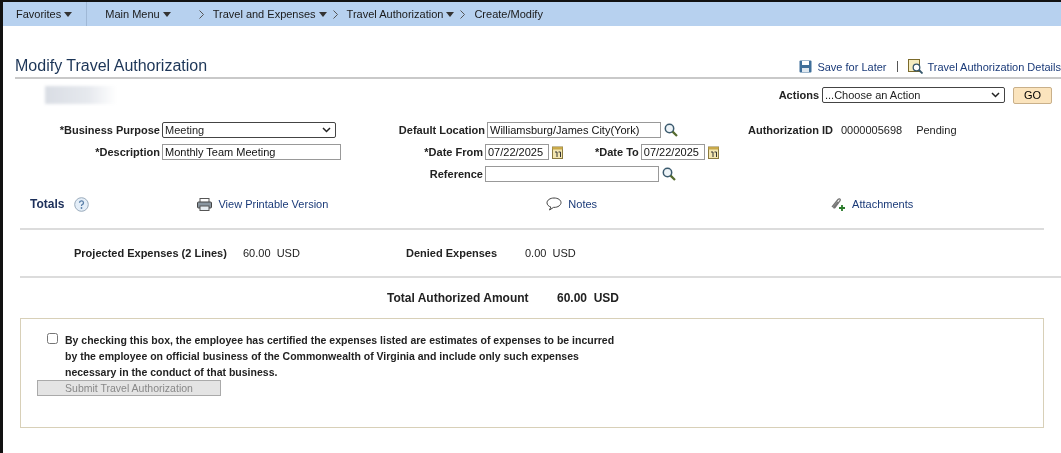  Describe the element at coordinates (400, 14) in the screenshot. I see `breadcrumb-link: Travel Authorization` at that location.